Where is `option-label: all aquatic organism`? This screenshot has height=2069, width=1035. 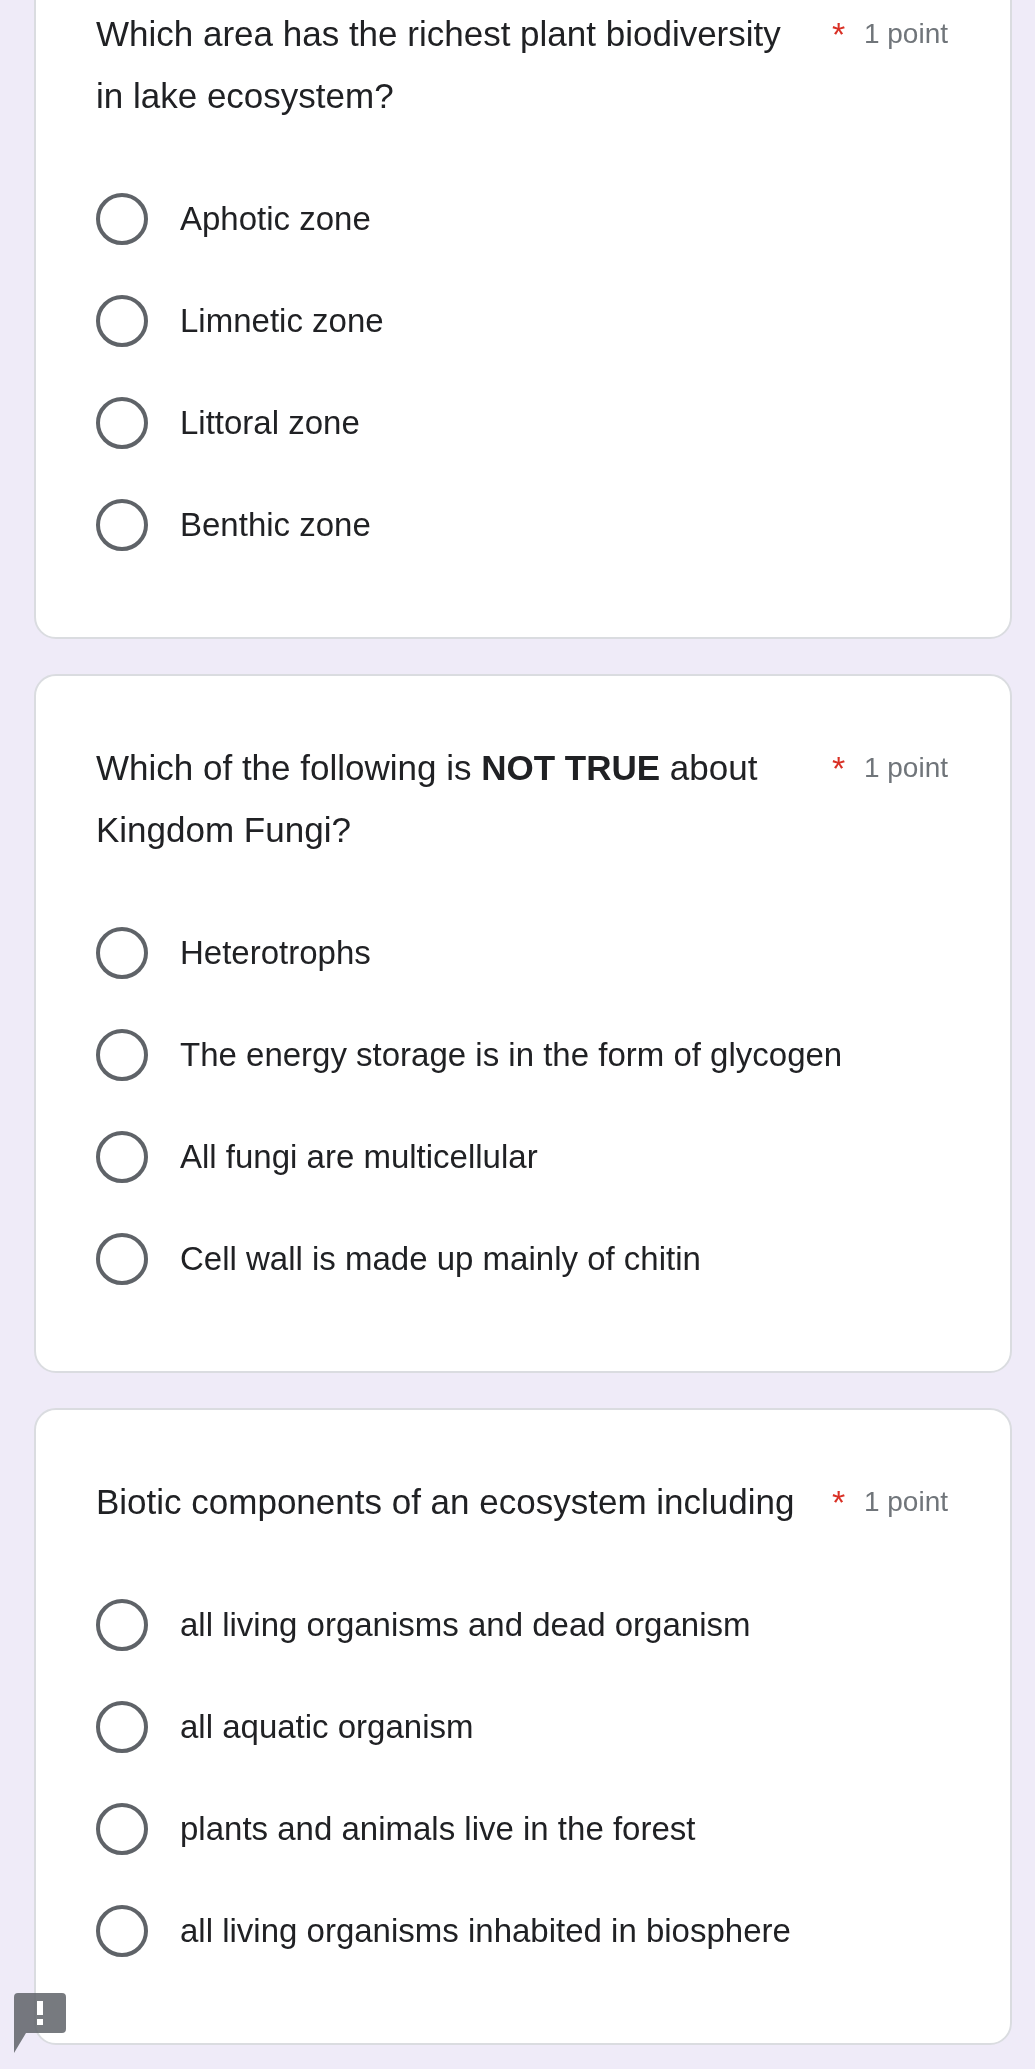 option-label: all aquatic organism is located at coordinates (327, 1727).